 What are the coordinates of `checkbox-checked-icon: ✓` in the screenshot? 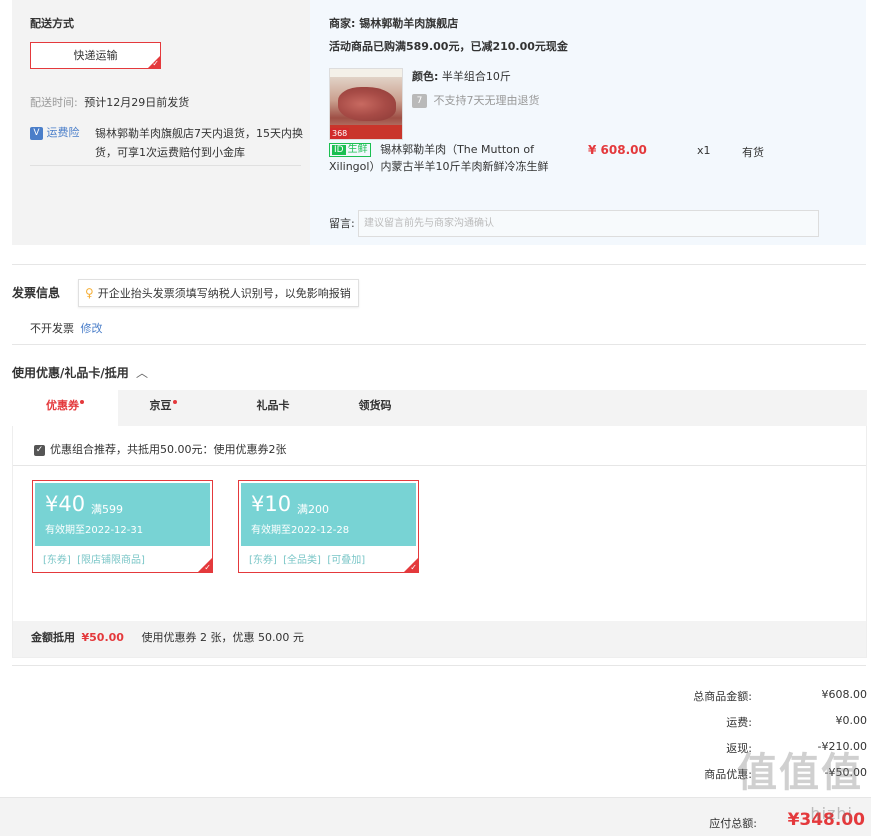 It's located at (39, 450).